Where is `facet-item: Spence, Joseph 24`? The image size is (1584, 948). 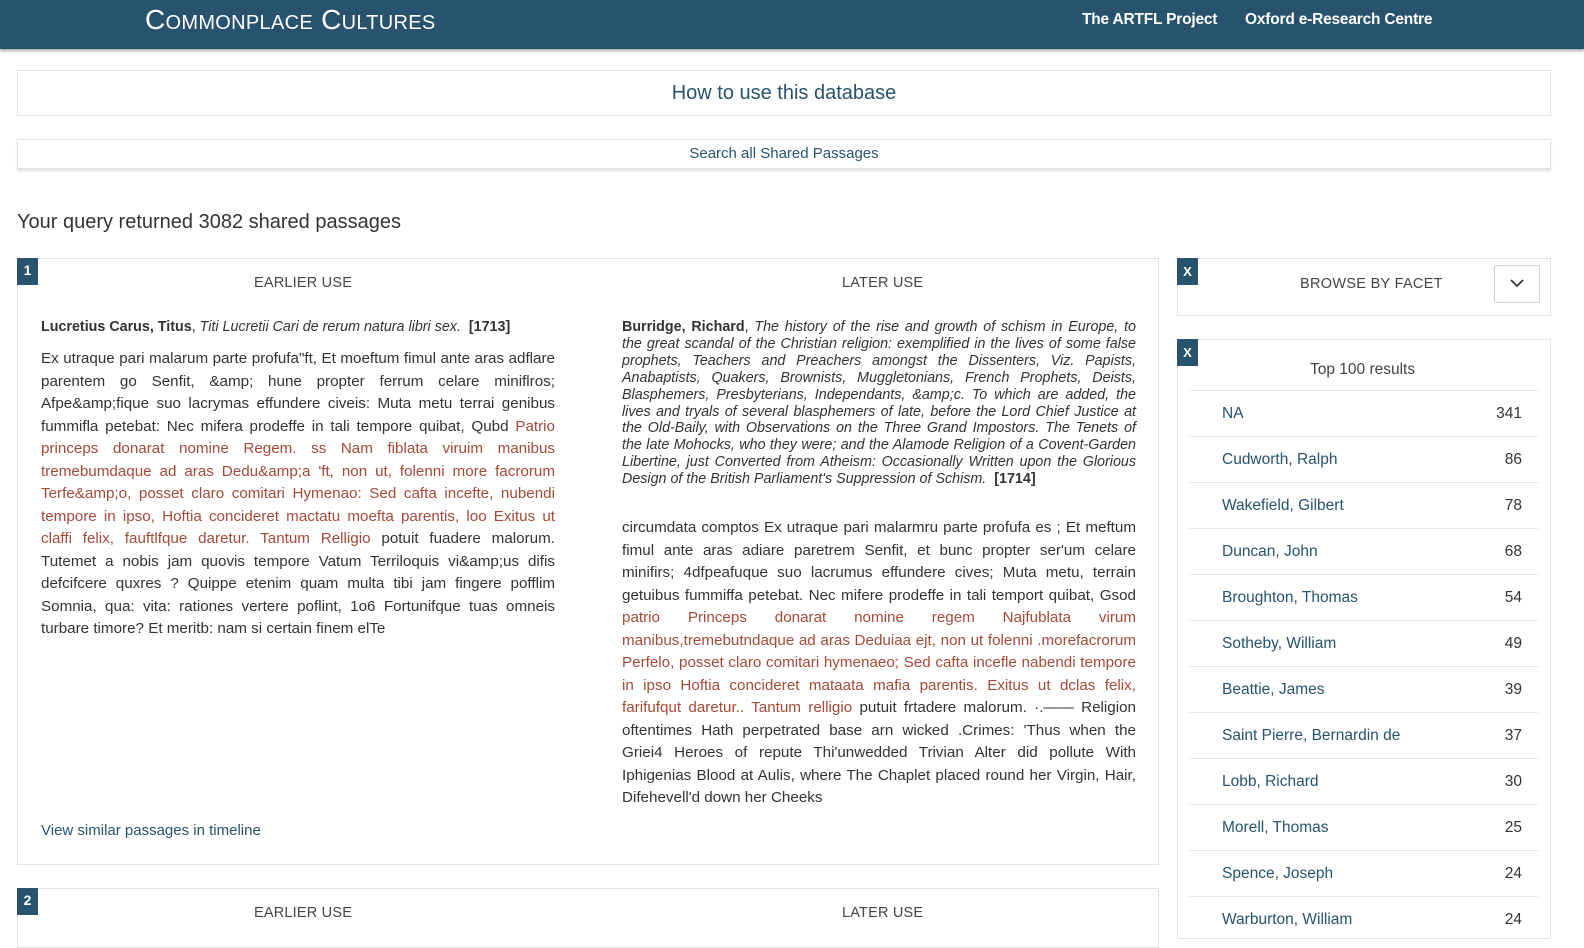 facet-item: Spence, Joseph 24 is located at coordinates (1363, 873).